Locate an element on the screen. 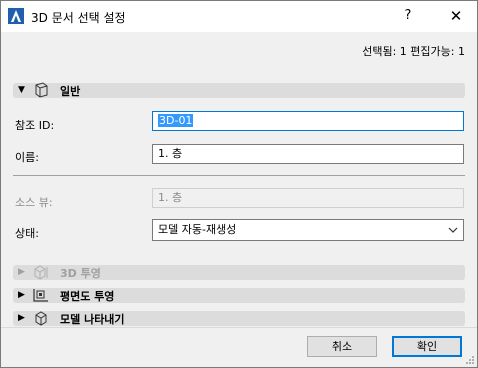  ok-button: 확인 is located at coordinates (427, 346).